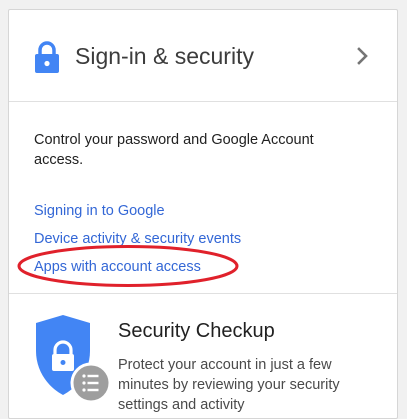  What do you see at coordinates (99, 211) in the screenshot?
I see `signing-in-link: Signing in to Google` at bounding box center [99, 211].